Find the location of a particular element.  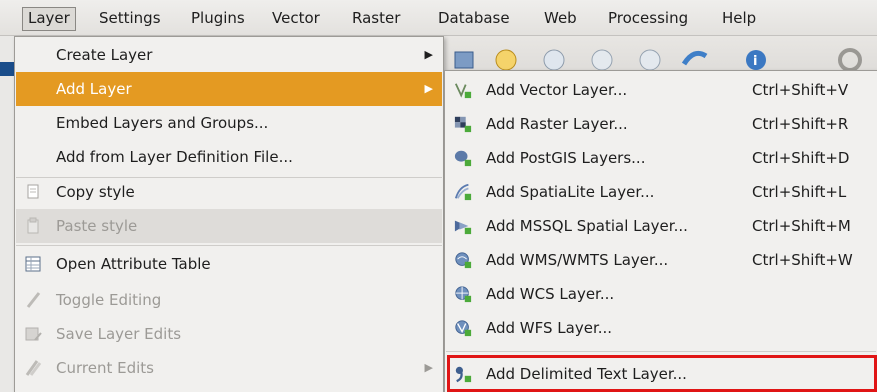

menu-web: Web is located at coordinates (560, 19).